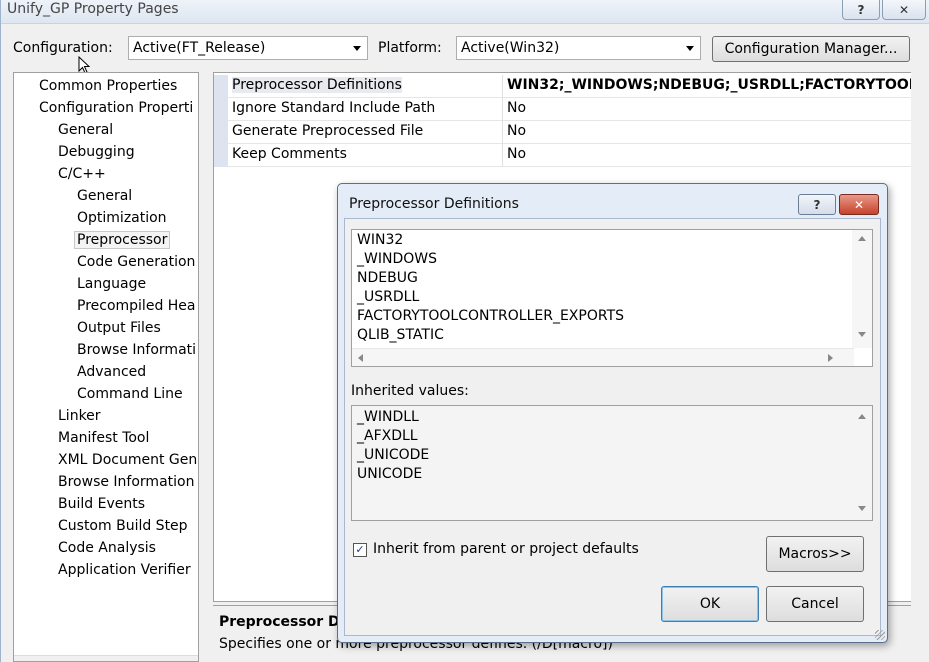  What do you see at coordinates (124, 570) in the screenshot?
I see `tree-item-application-verifier: Application Verifier` at bounding box center [124, 570].